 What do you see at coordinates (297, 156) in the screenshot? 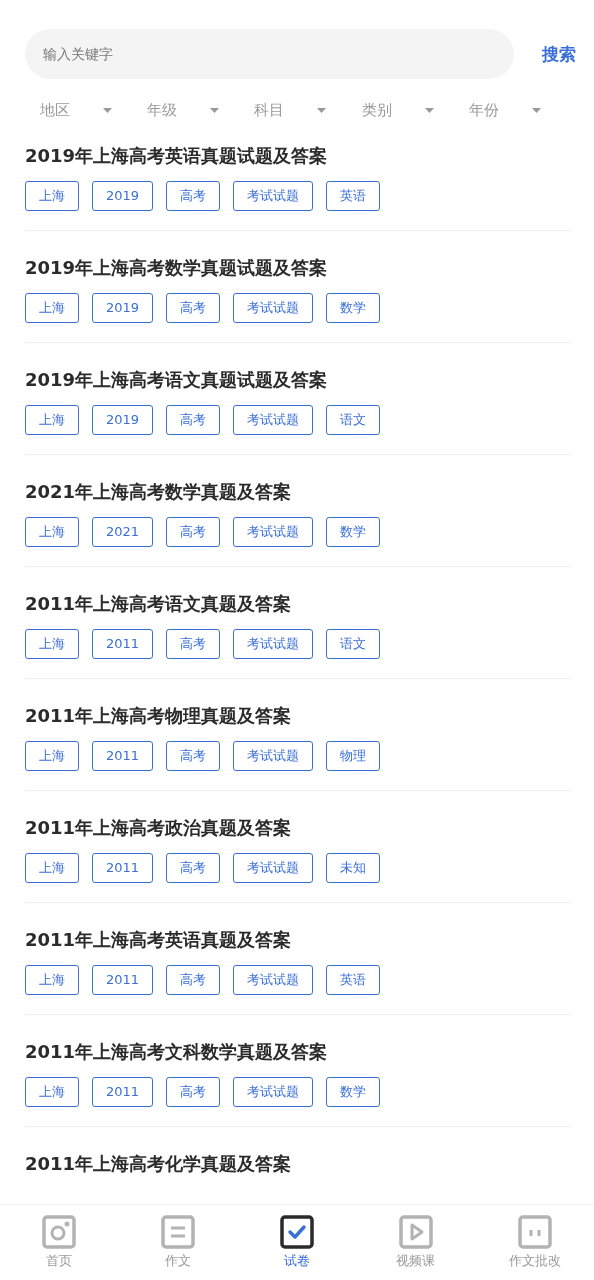
I see `paper-title: 2019年上海高考英语真题试题及答案` at bounding box center [297, 156].